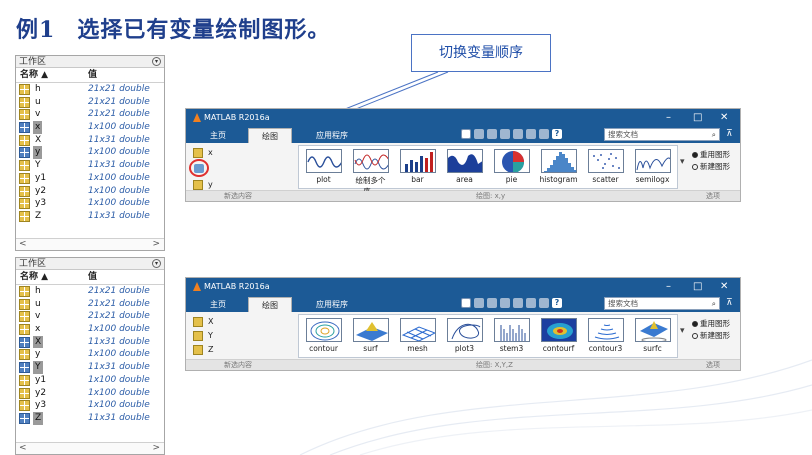 This screenshot has height=455, width=812. What do you see at coordinates (417, 166) in the screenshot?
I see `plot-type-button: bar` at bounding box center [417, 166].